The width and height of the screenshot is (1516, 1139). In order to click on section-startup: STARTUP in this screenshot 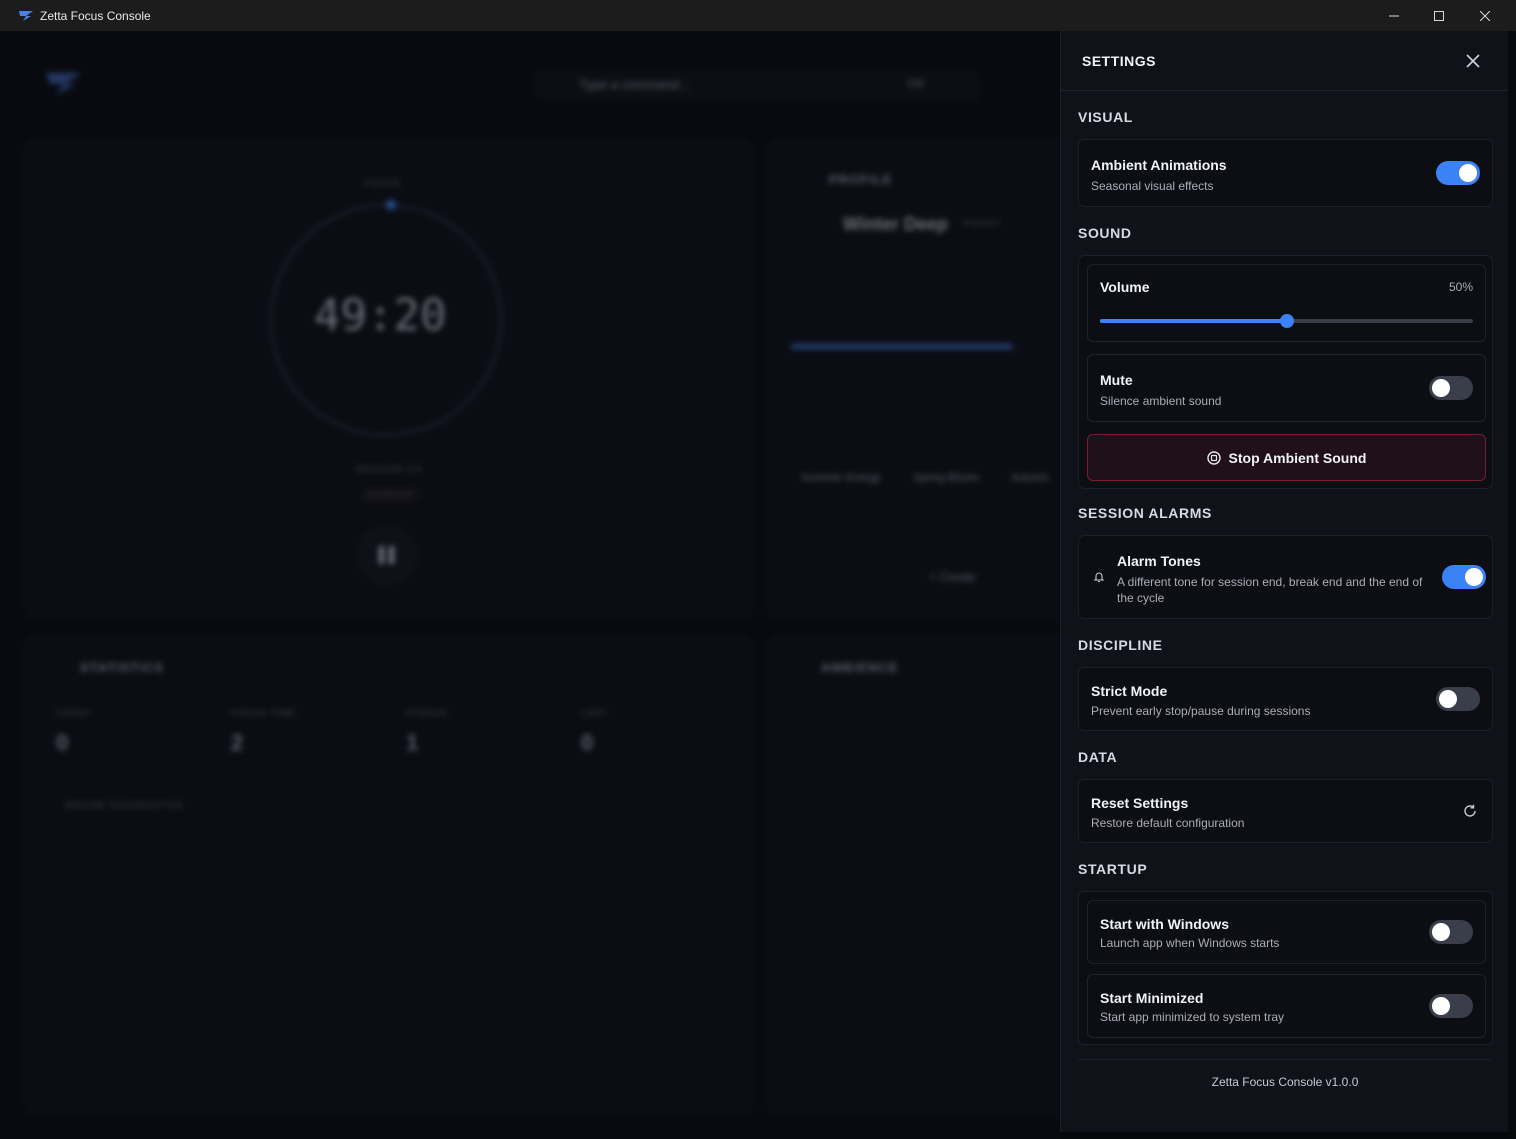, I will do `click(1113, 869)`.